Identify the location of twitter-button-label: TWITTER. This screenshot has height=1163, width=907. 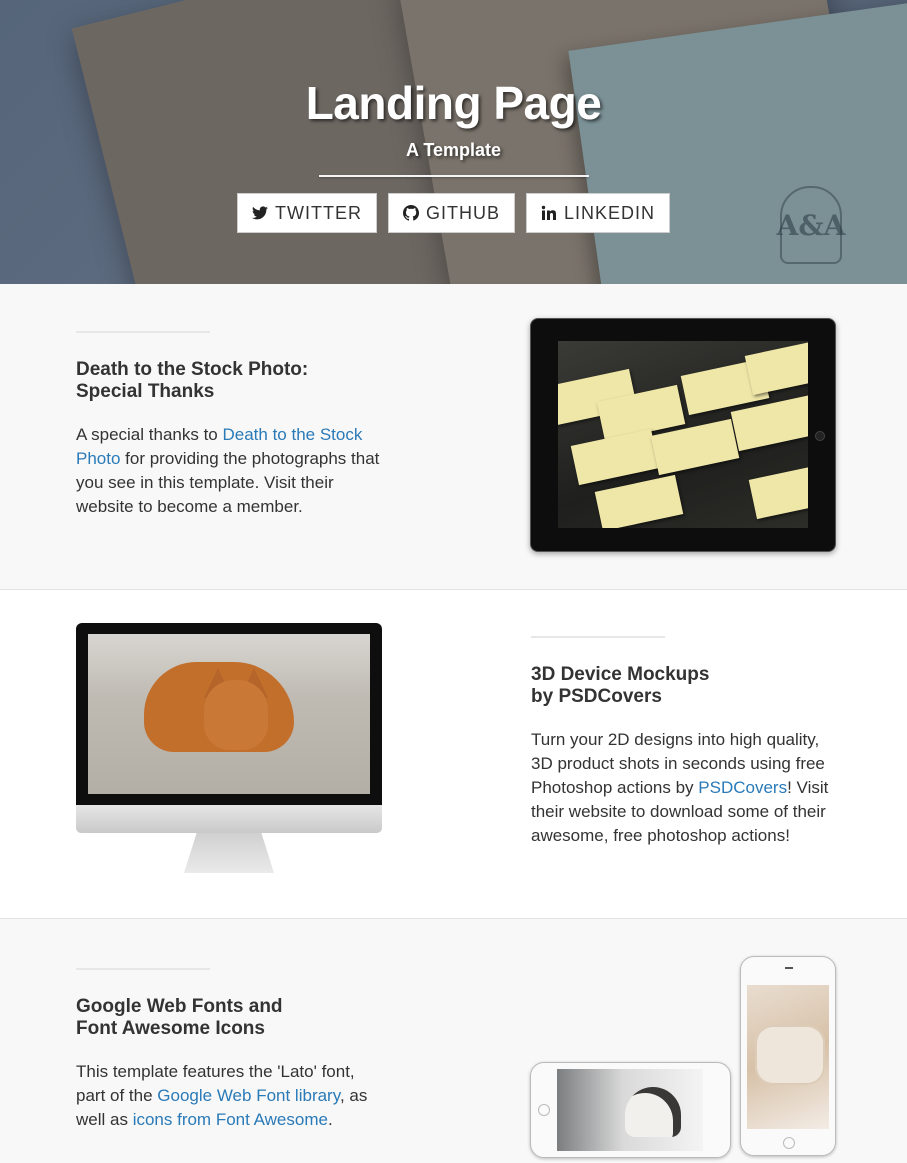
(318, 212).